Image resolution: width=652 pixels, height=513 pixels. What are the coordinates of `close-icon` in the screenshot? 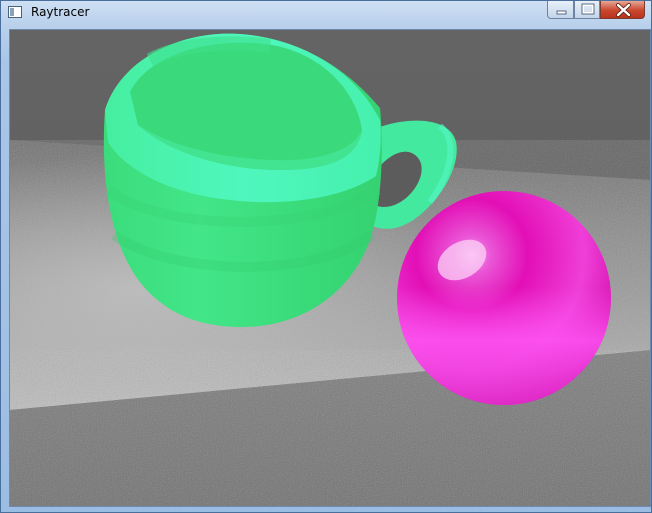 It's located at (623, 10).